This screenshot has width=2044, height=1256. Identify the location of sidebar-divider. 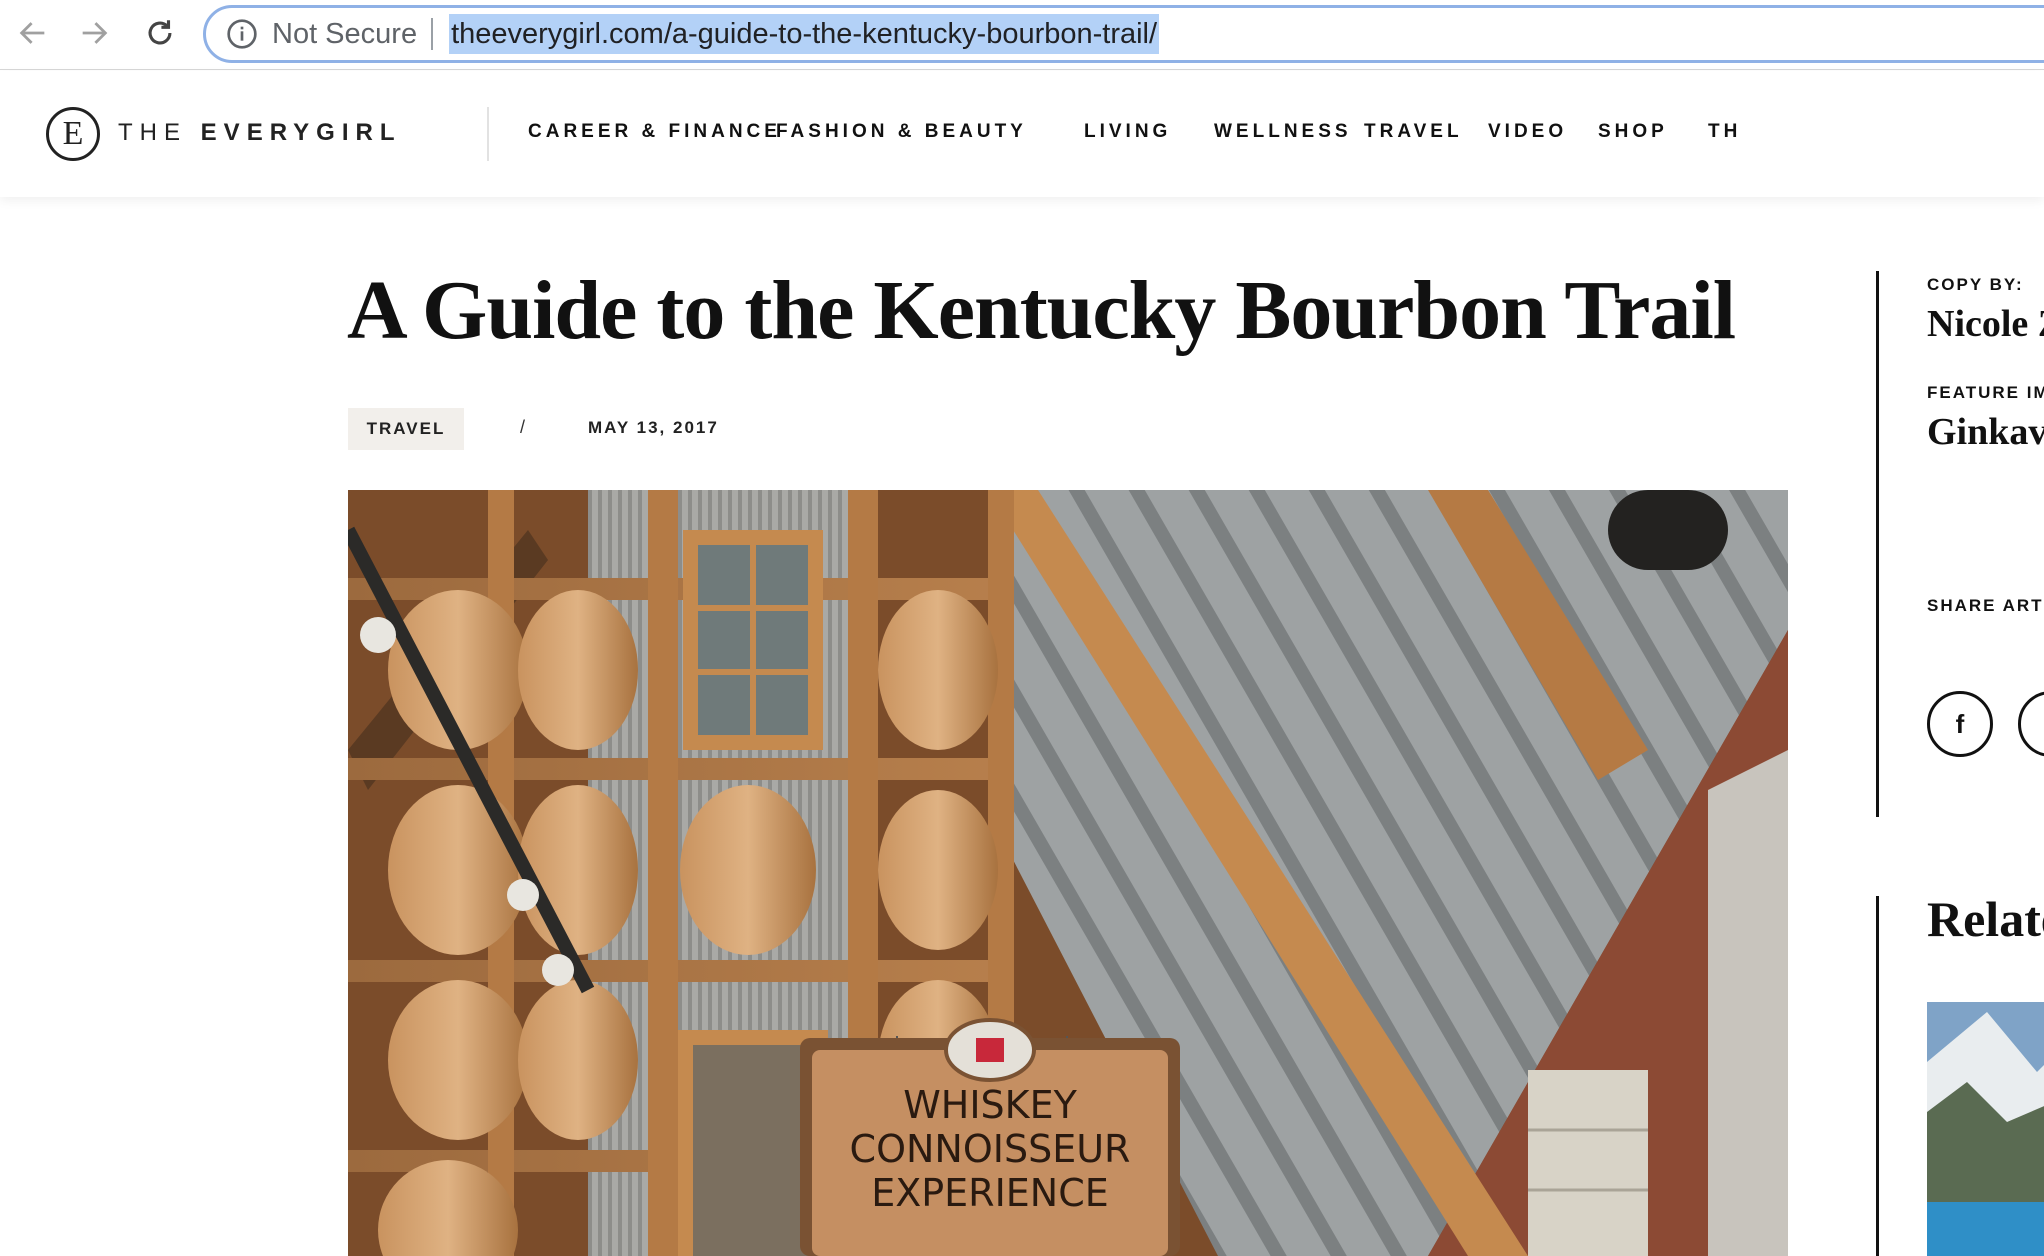
(1877, 544).